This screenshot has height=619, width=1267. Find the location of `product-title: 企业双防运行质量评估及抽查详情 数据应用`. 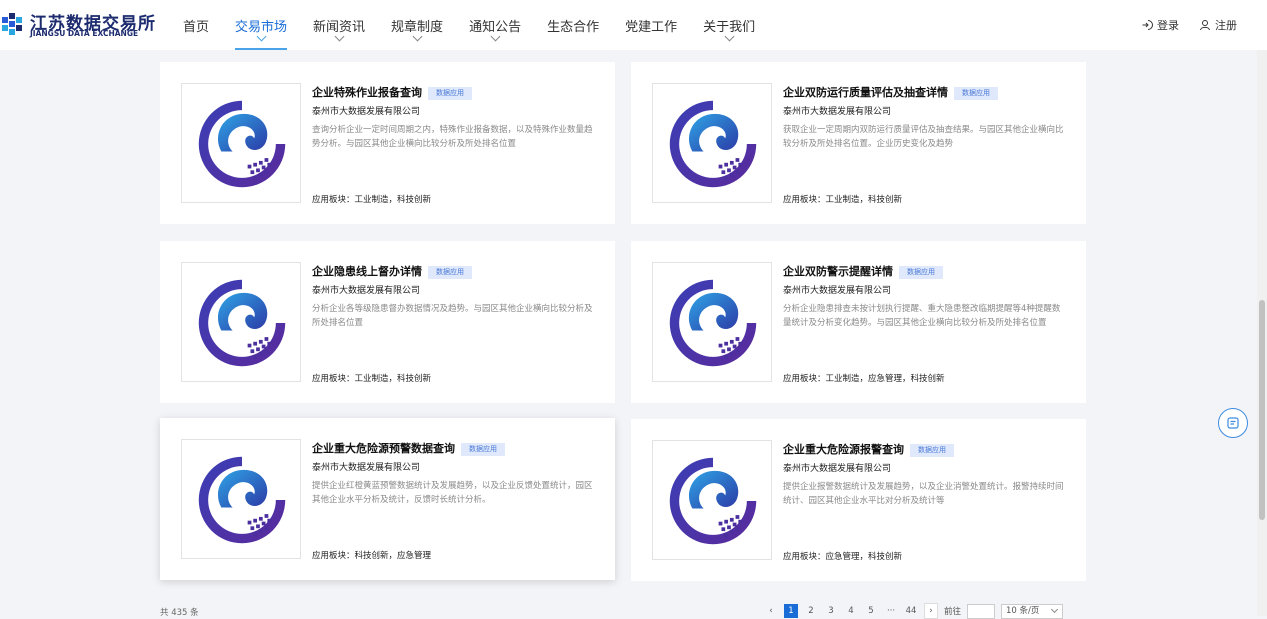

product-title: 企业双防运行质量评估及抽查详情 数据应用 is located at coordinates (890, 92).